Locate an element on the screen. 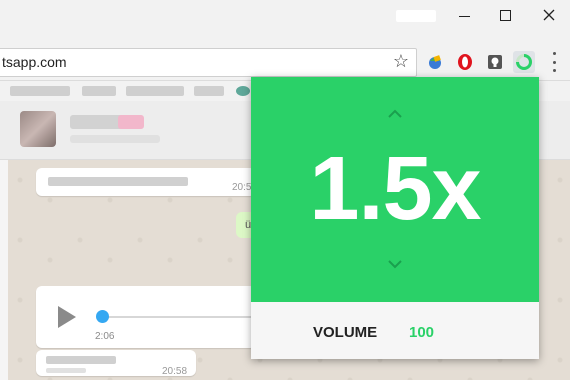 The height and width of the screenshot is (380, 570). minimize-icon is located at coordinates (464, 15).